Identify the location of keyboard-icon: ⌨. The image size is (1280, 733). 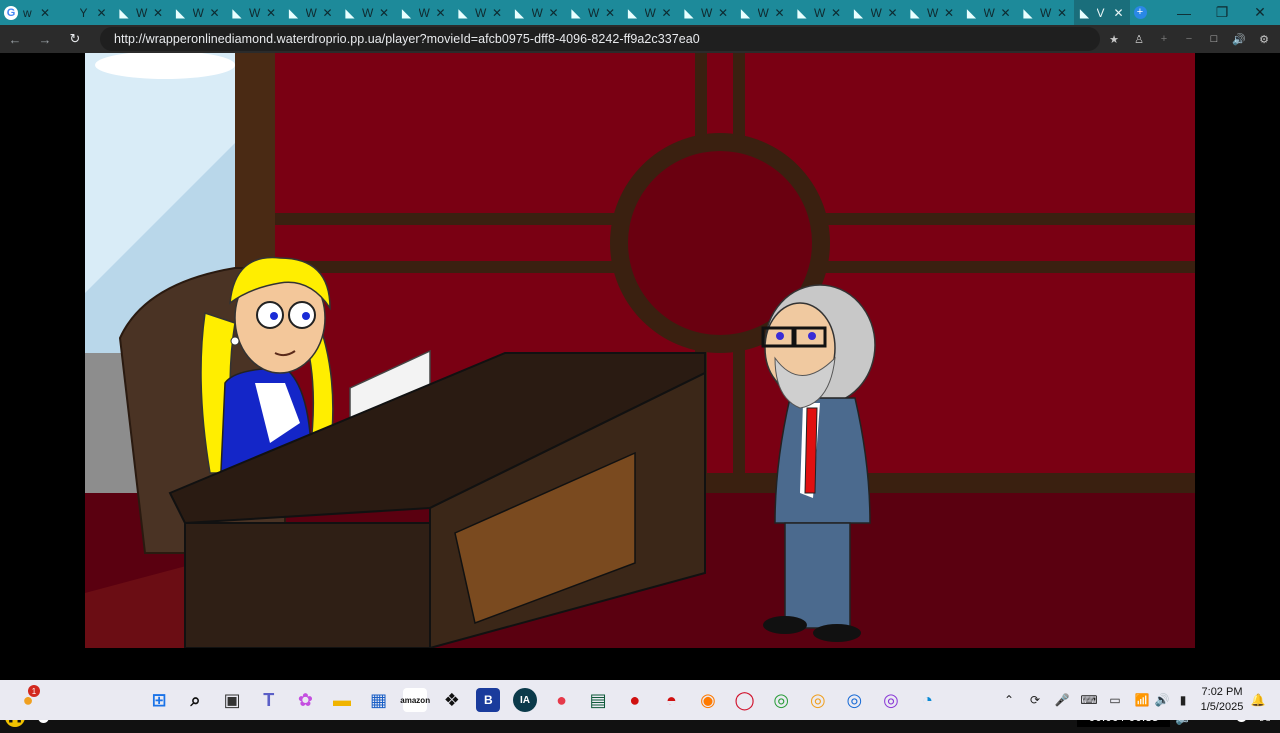
(1089, 700).